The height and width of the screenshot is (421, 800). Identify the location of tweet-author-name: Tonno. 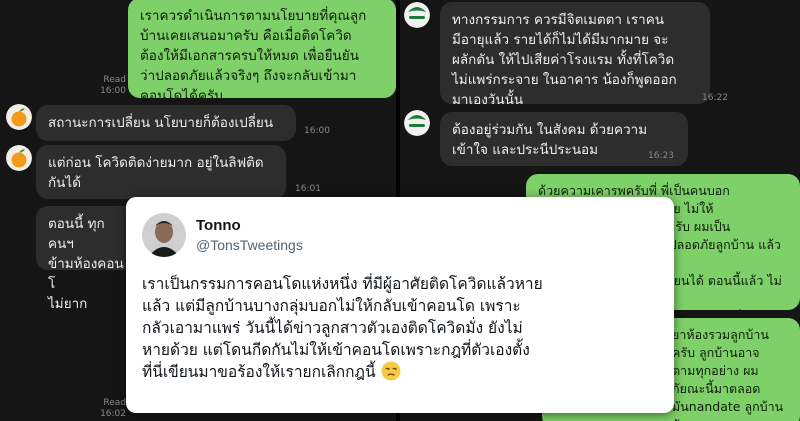
(218, 225).